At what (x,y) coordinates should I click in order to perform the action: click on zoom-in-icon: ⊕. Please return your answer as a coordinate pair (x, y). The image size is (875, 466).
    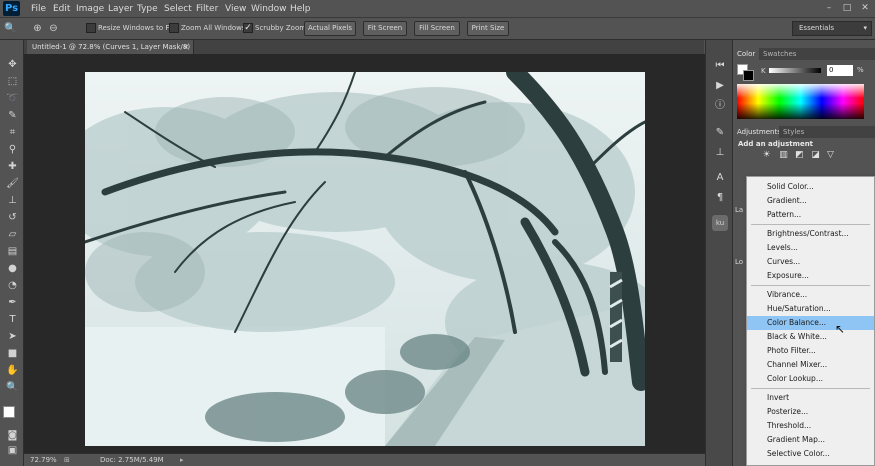
    Looking at the image, I should click on (37, 28).